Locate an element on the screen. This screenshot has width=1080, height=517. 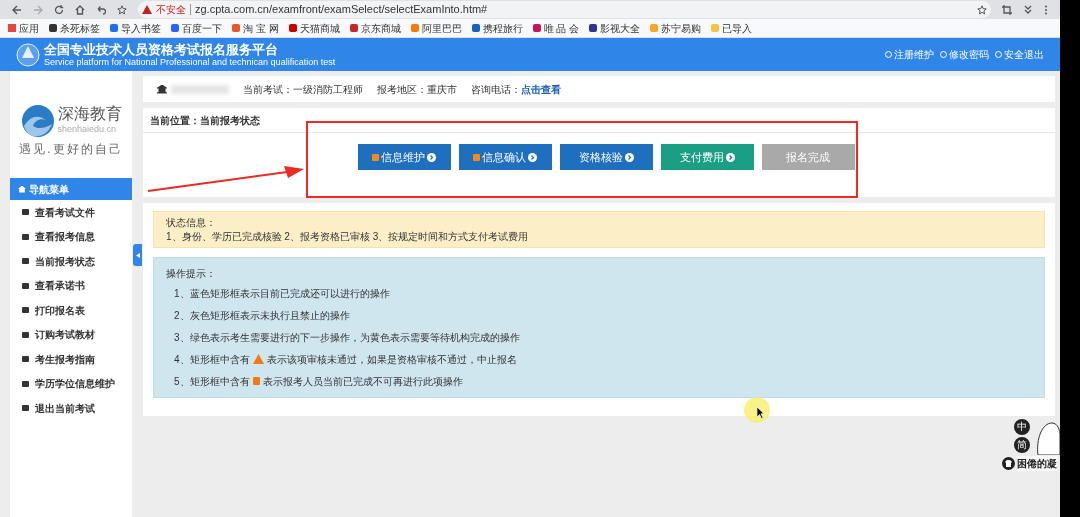
bookmark: 应用 is located at coordinates (23, 28).